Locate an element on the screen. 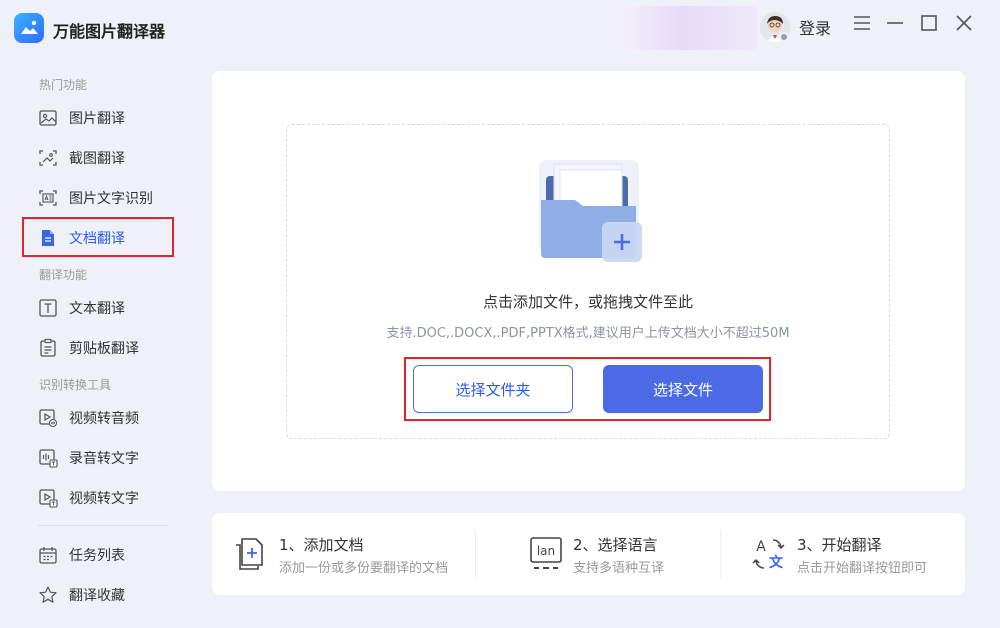 This screenshot has height=628, width=1000. section-label-translate: 翻译功能 is located at coordinates (63, 275).